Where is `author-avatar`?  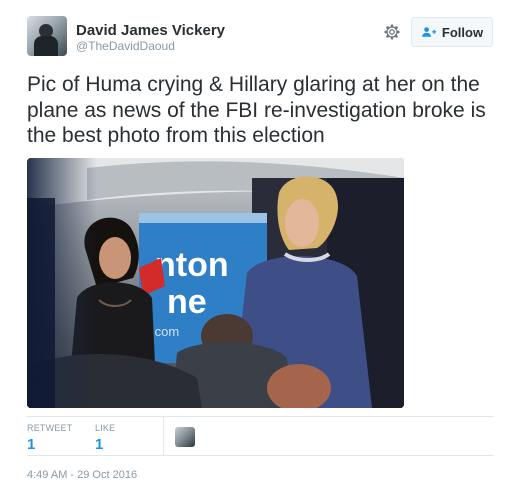 author-avatar is located at coordinates (47, 36).